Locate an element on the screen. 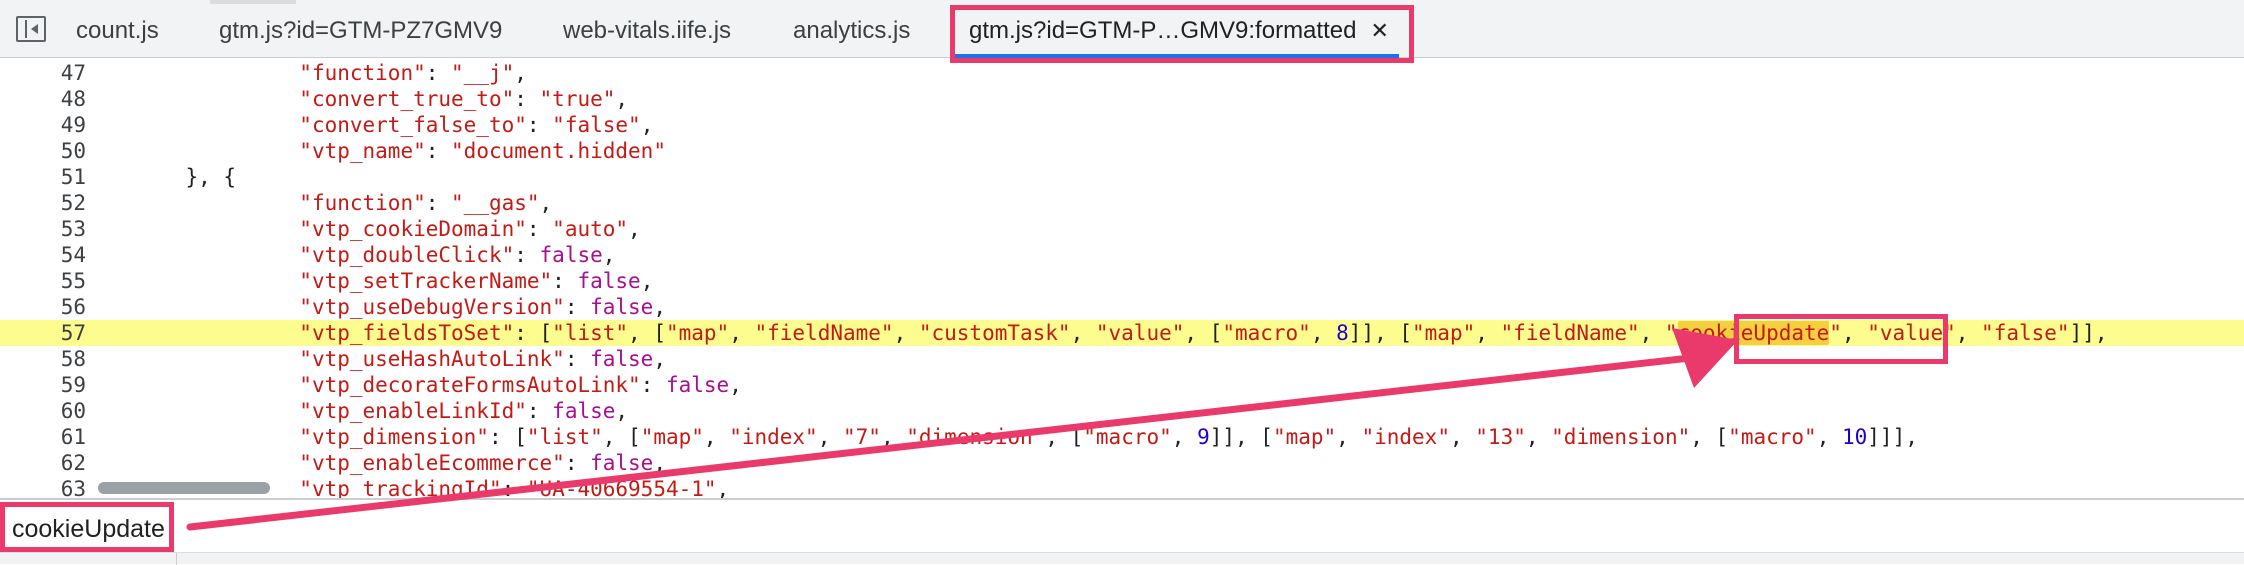  line-number: 56 is located at coordinates (73, 307).